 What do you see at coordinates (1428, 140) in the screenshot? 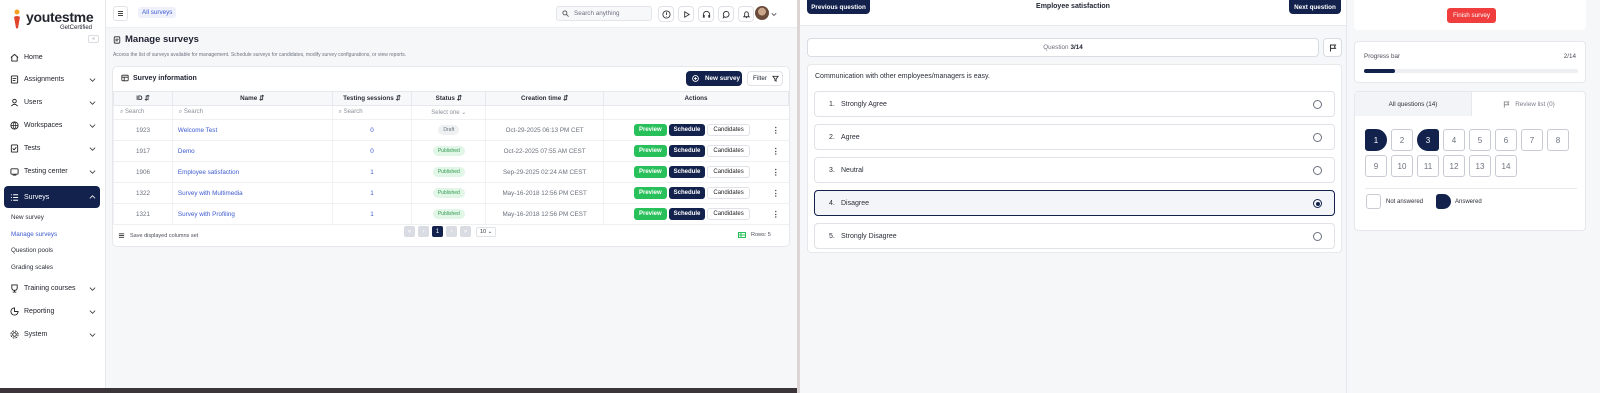
I see `question-nav-button: 3` at bounding box center [1428, 140].